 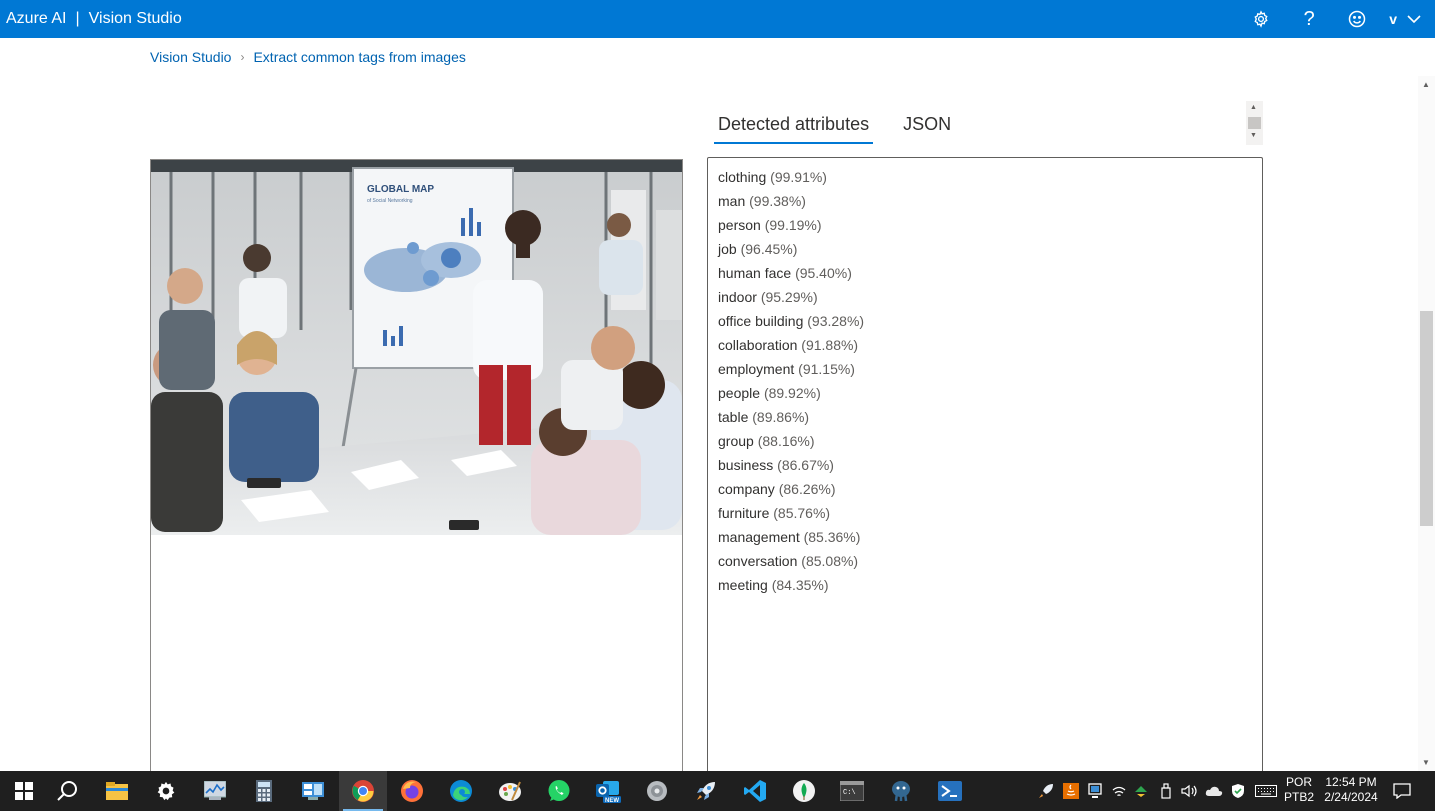 What do you see at coordinates (1298, 782) in the screenshot?
I see `language-code: POR` at bounding box center [1298, 782].